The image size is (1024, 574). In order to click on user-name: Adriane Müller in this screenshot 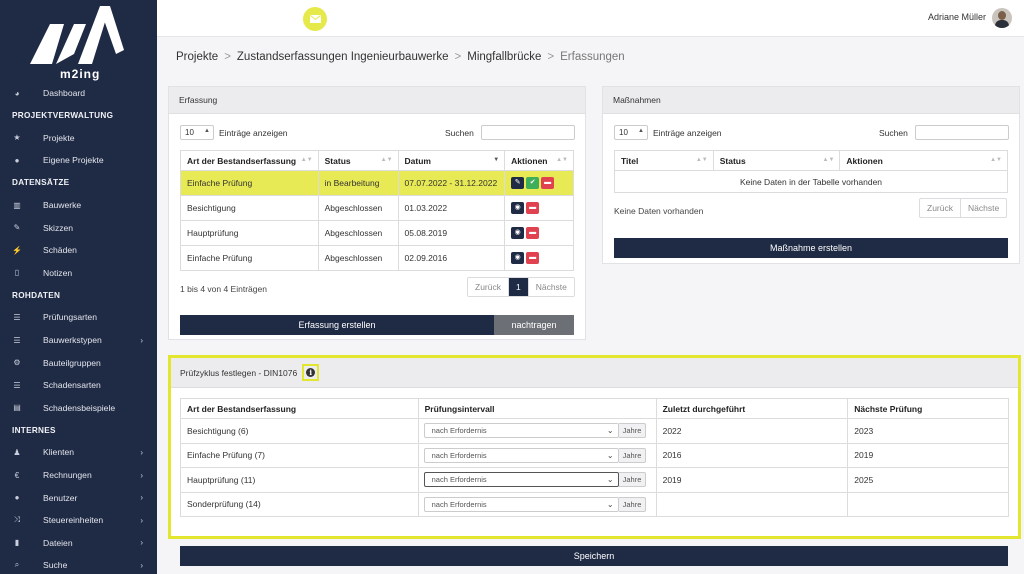, I will do `click(957, 17)`.